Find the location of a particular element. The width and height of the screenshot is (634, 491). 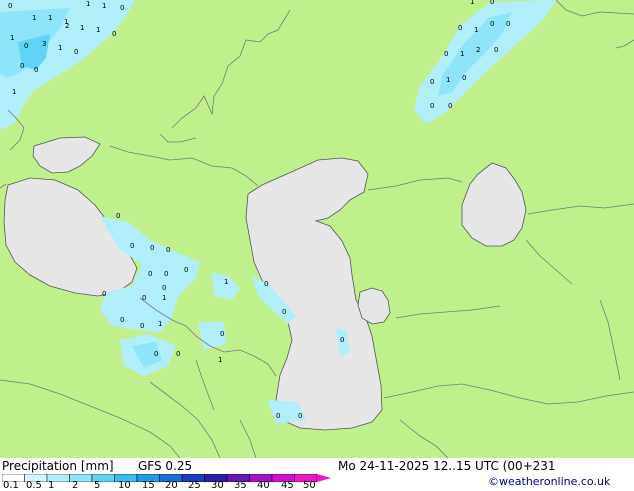

map-title: Precipitation [mm] is located at coordinates (58, 466).